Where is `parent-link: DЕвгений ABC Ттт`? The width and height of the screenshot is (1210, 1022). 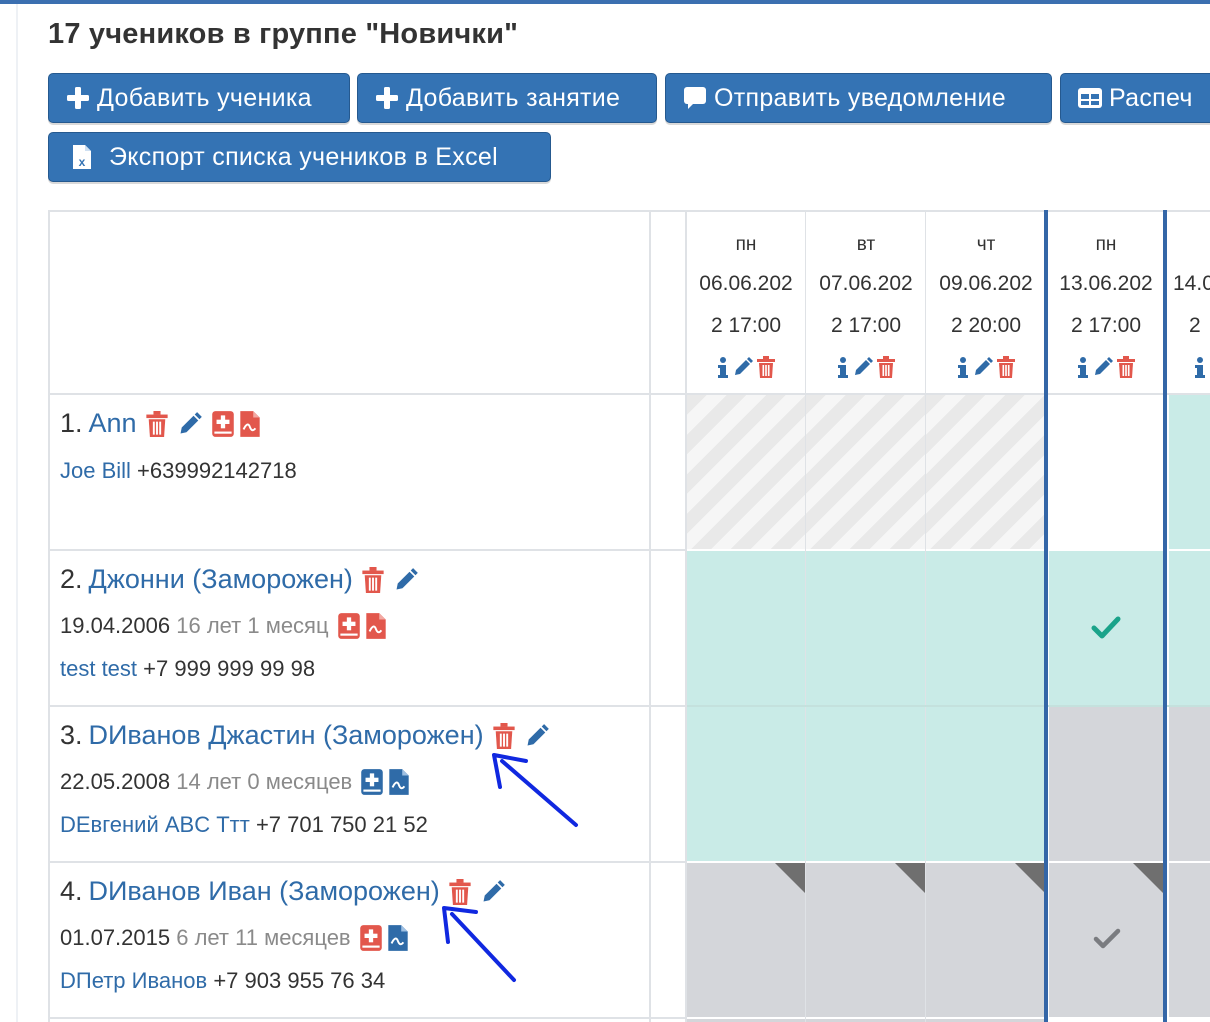
parent-link: DЕвгений ABC Ттт is located at coordinates (155, 825).